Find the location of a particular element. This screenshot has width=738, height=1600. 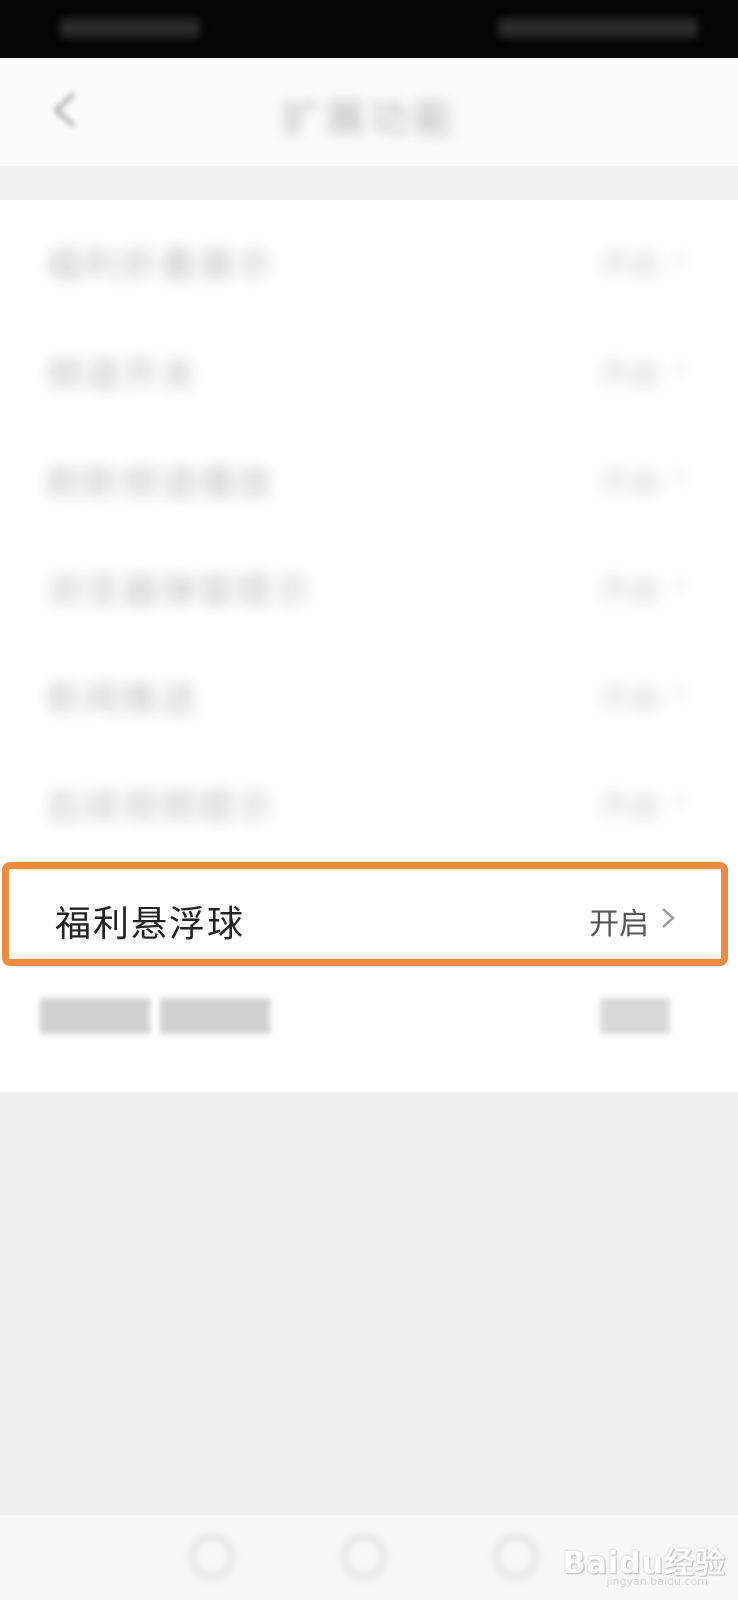

home-nav-icon is located at coordinates (364, 1557).